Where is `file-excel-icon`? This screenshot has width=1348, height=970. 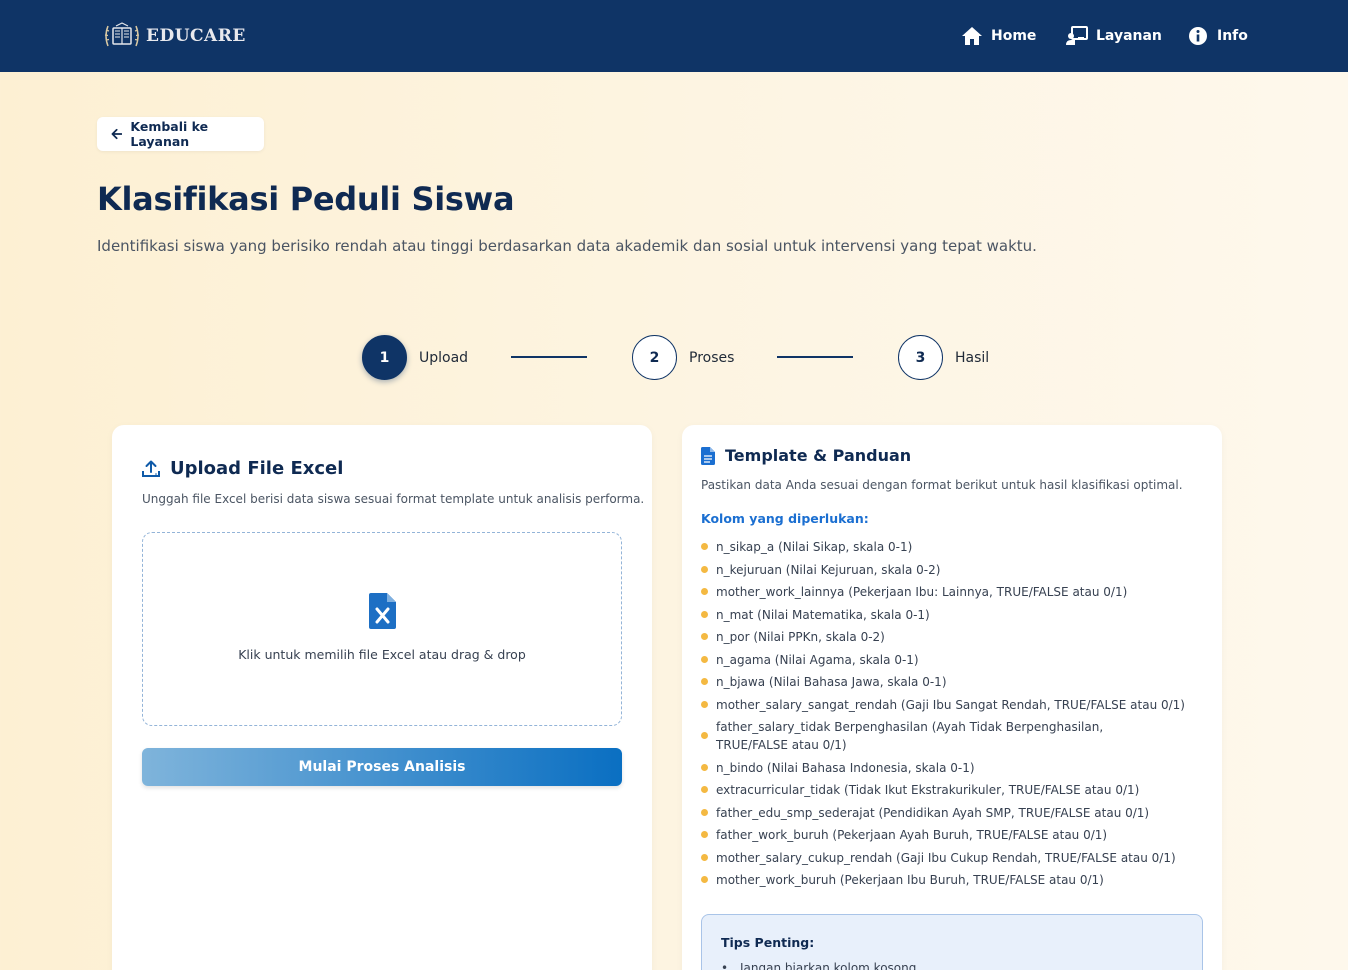 file-excel-icon is located at coordinates (382, 611).